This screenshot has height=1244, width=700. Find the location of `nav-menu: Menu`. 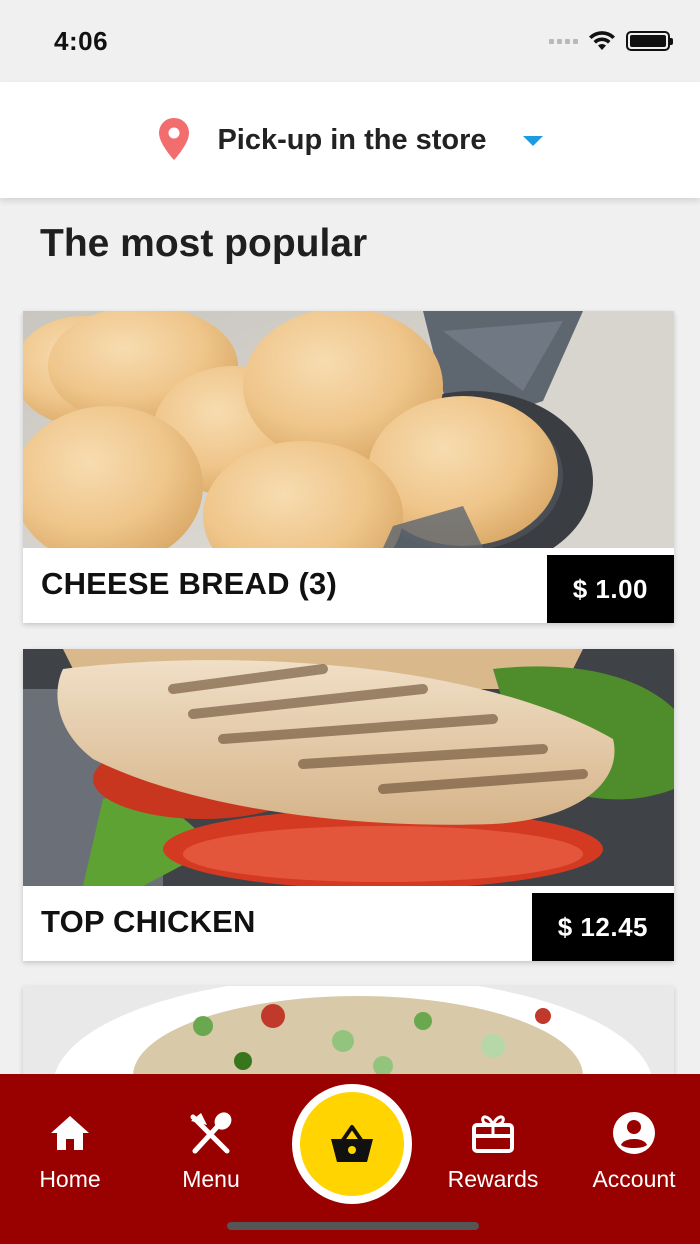

nav-menu: Menu is located at coordinates (211, 1151).